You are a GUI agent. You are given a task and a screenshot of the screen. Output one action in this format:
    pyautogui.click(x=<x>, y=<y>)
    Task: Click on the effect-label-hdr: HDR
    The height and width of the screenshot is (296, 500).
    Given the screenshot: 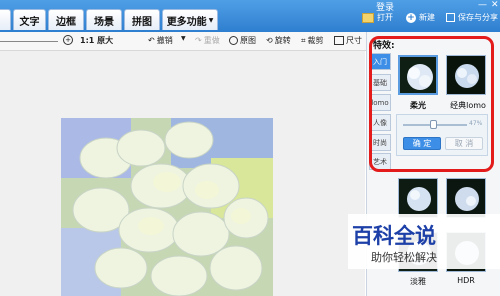 What is the action you would take?
    pyautogui.click(x=466, y=280)
    